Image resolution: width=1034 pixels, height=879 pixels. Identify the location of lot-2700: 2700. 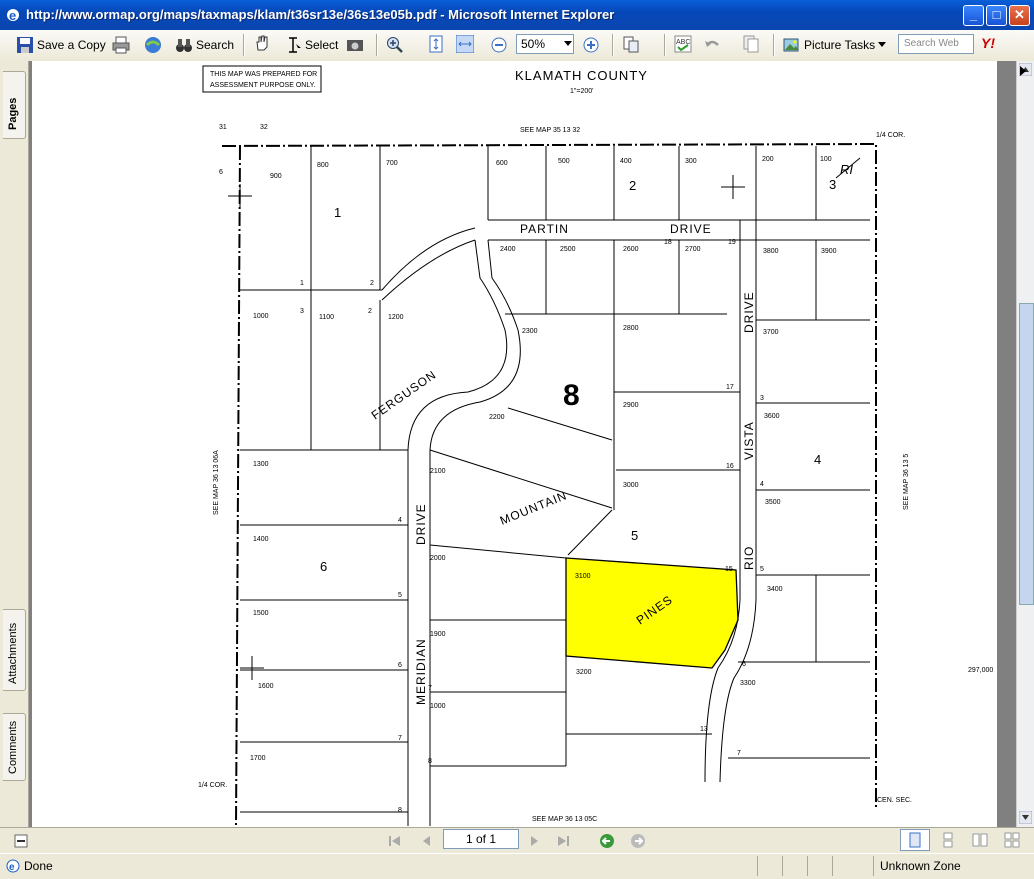
(693, 249).